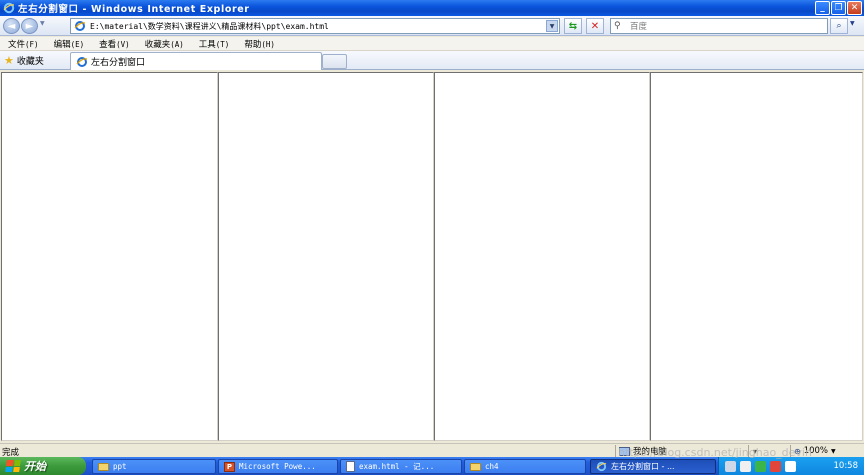 Image resolution: width=864 pixels, height=475 pixels. What do you see at coordinates (214, 44) in the screenshot?
I see `menu-tools: 工具(T)` at bounding box center [214, 44].